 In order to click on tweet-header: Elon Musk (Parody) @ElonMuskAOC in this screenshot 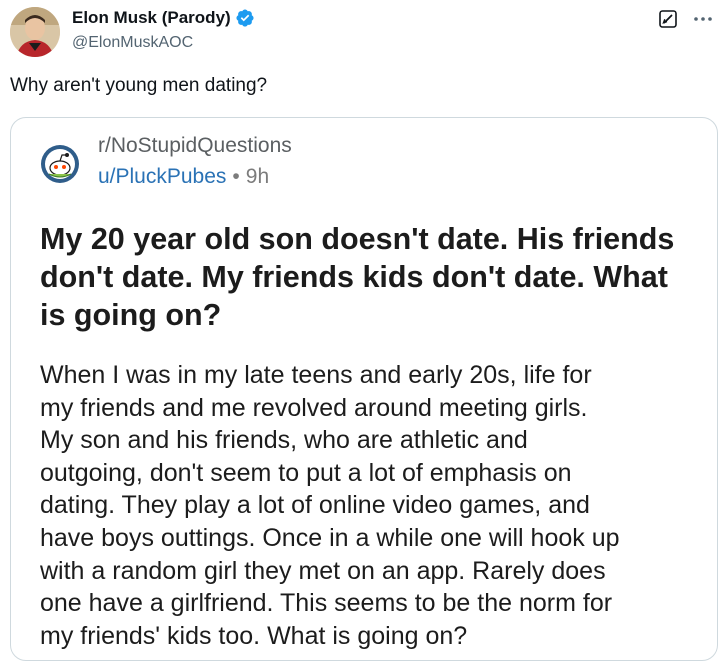, I will do `click(362, 32)`.